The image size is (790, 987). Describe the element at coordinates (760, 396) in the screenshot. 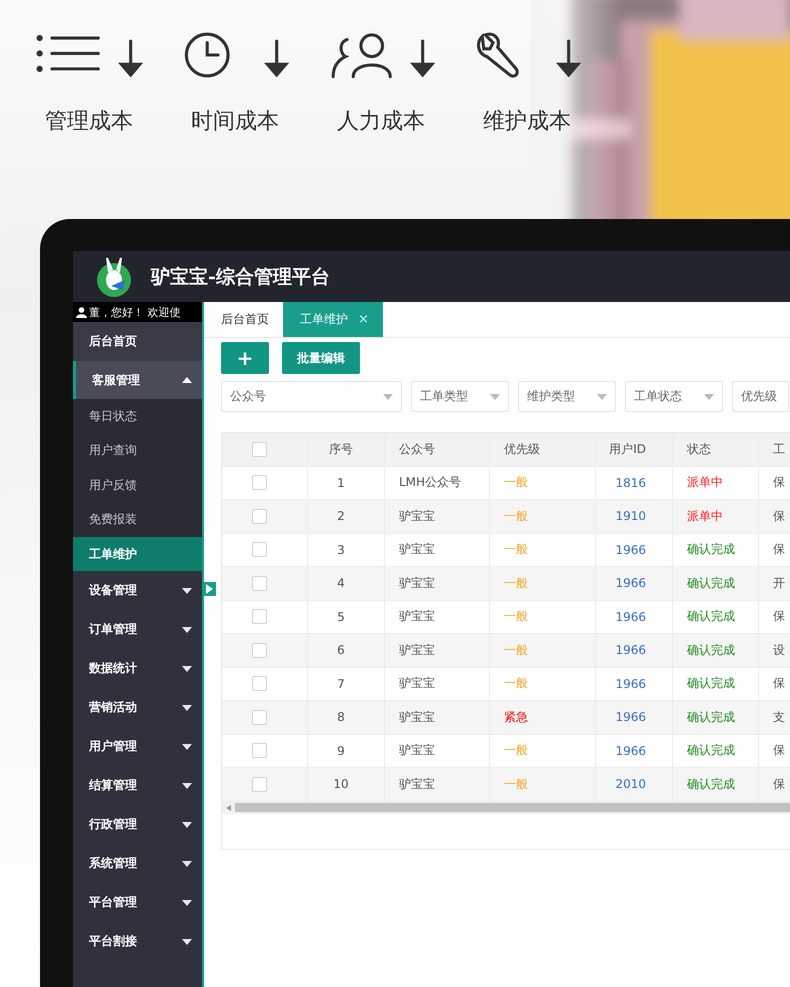

I see `filter-select: 优先级` at that location.